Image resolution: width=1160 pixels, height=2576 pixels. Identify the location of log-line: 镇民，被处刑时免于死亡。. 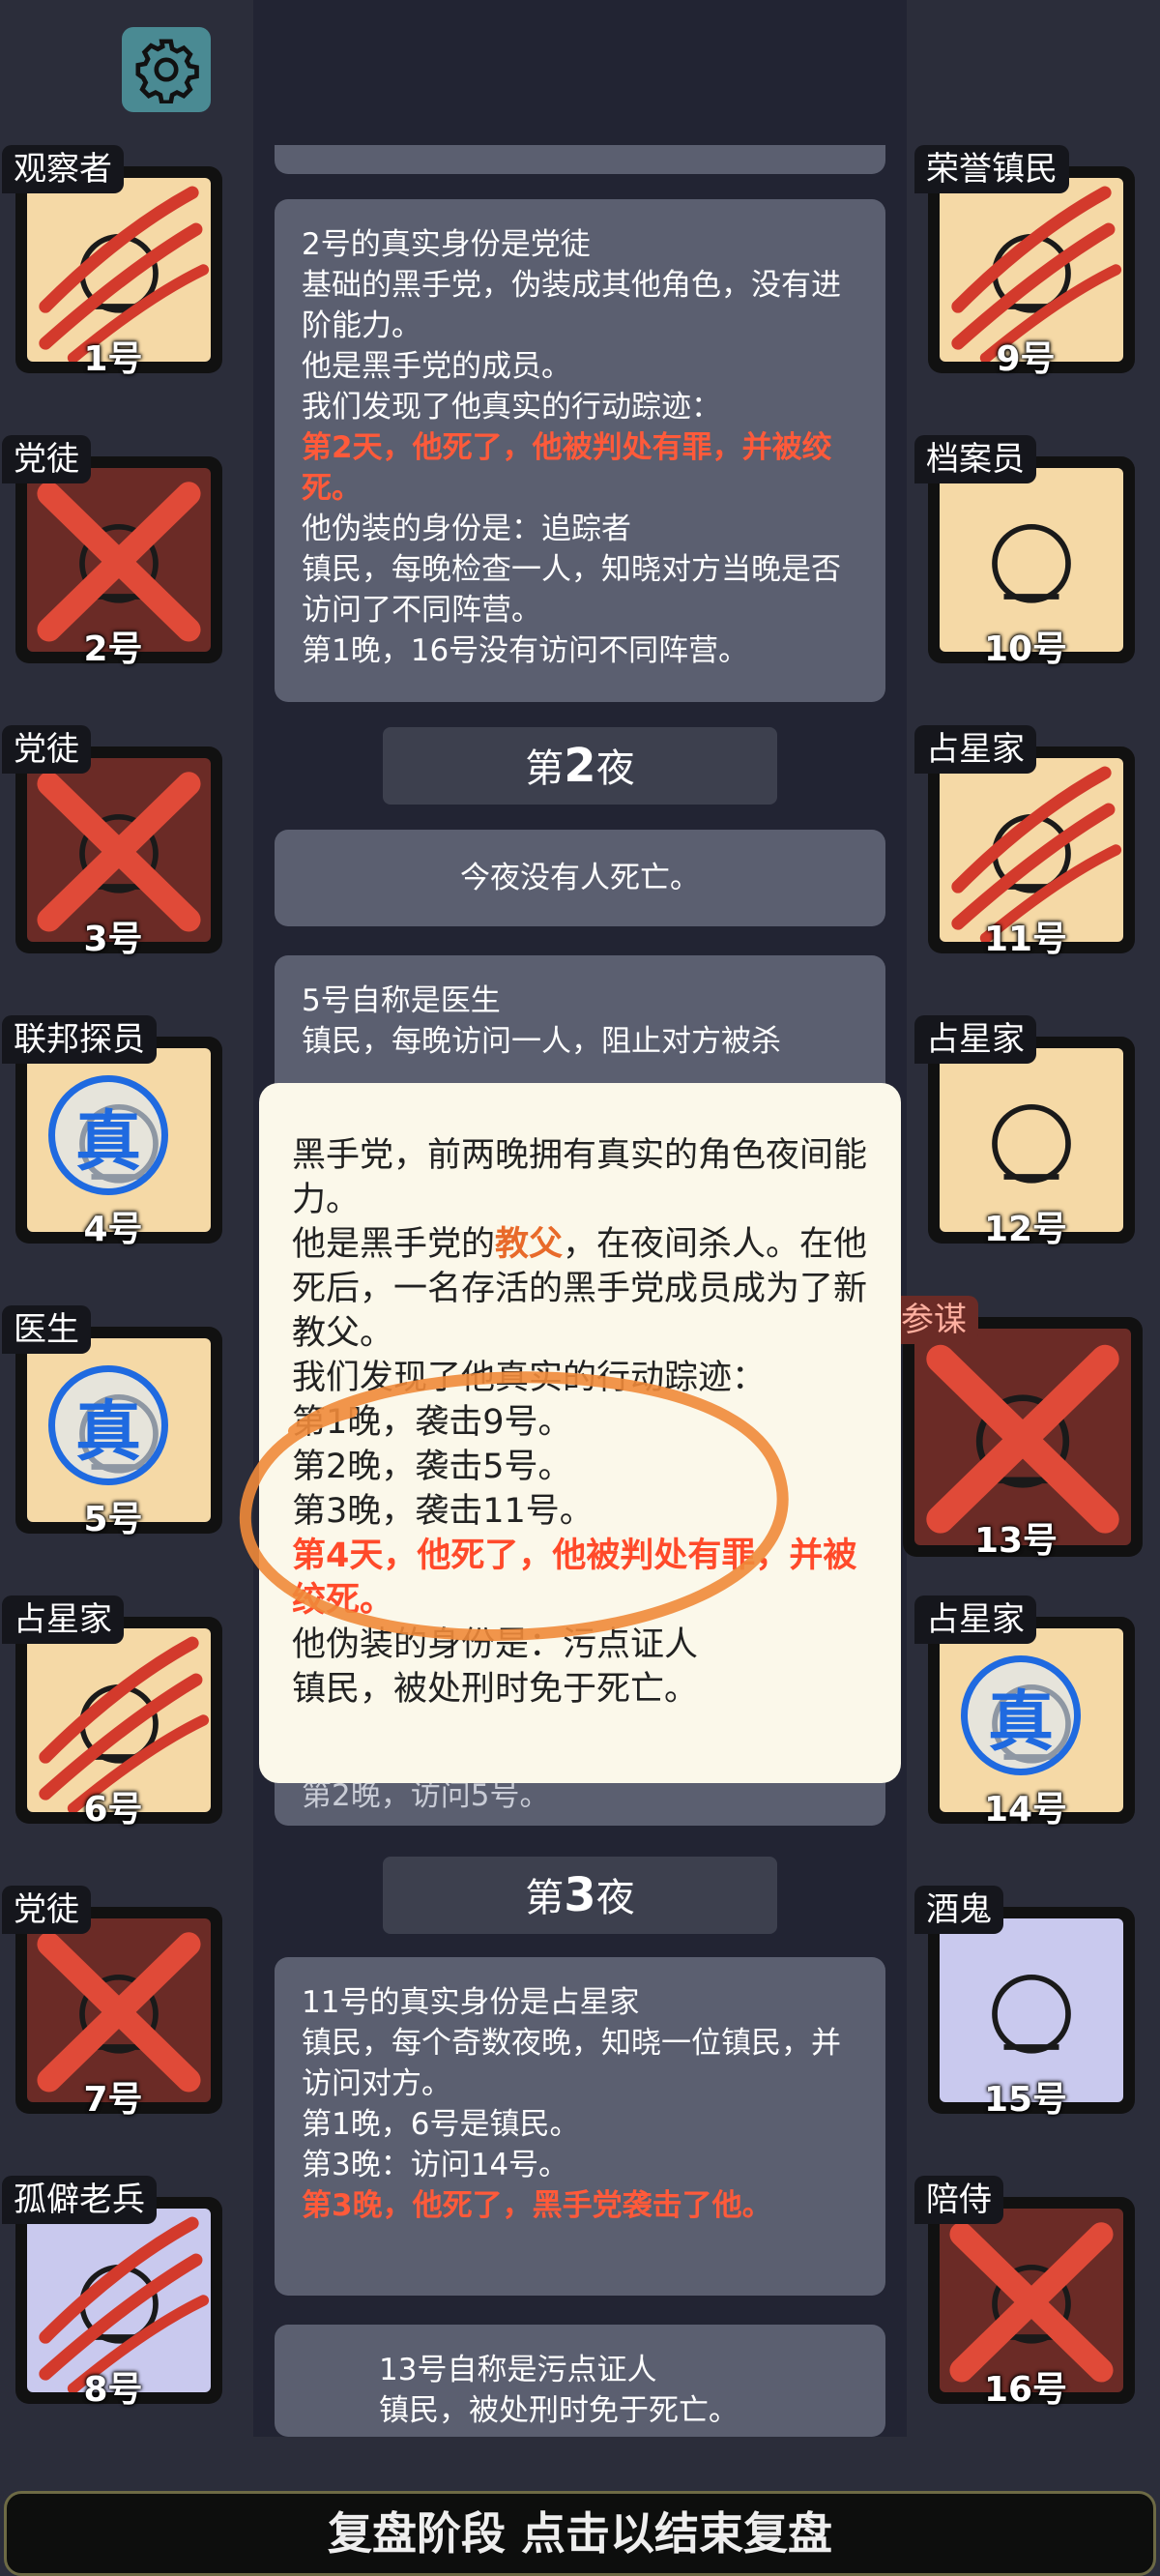
(559, 2410).